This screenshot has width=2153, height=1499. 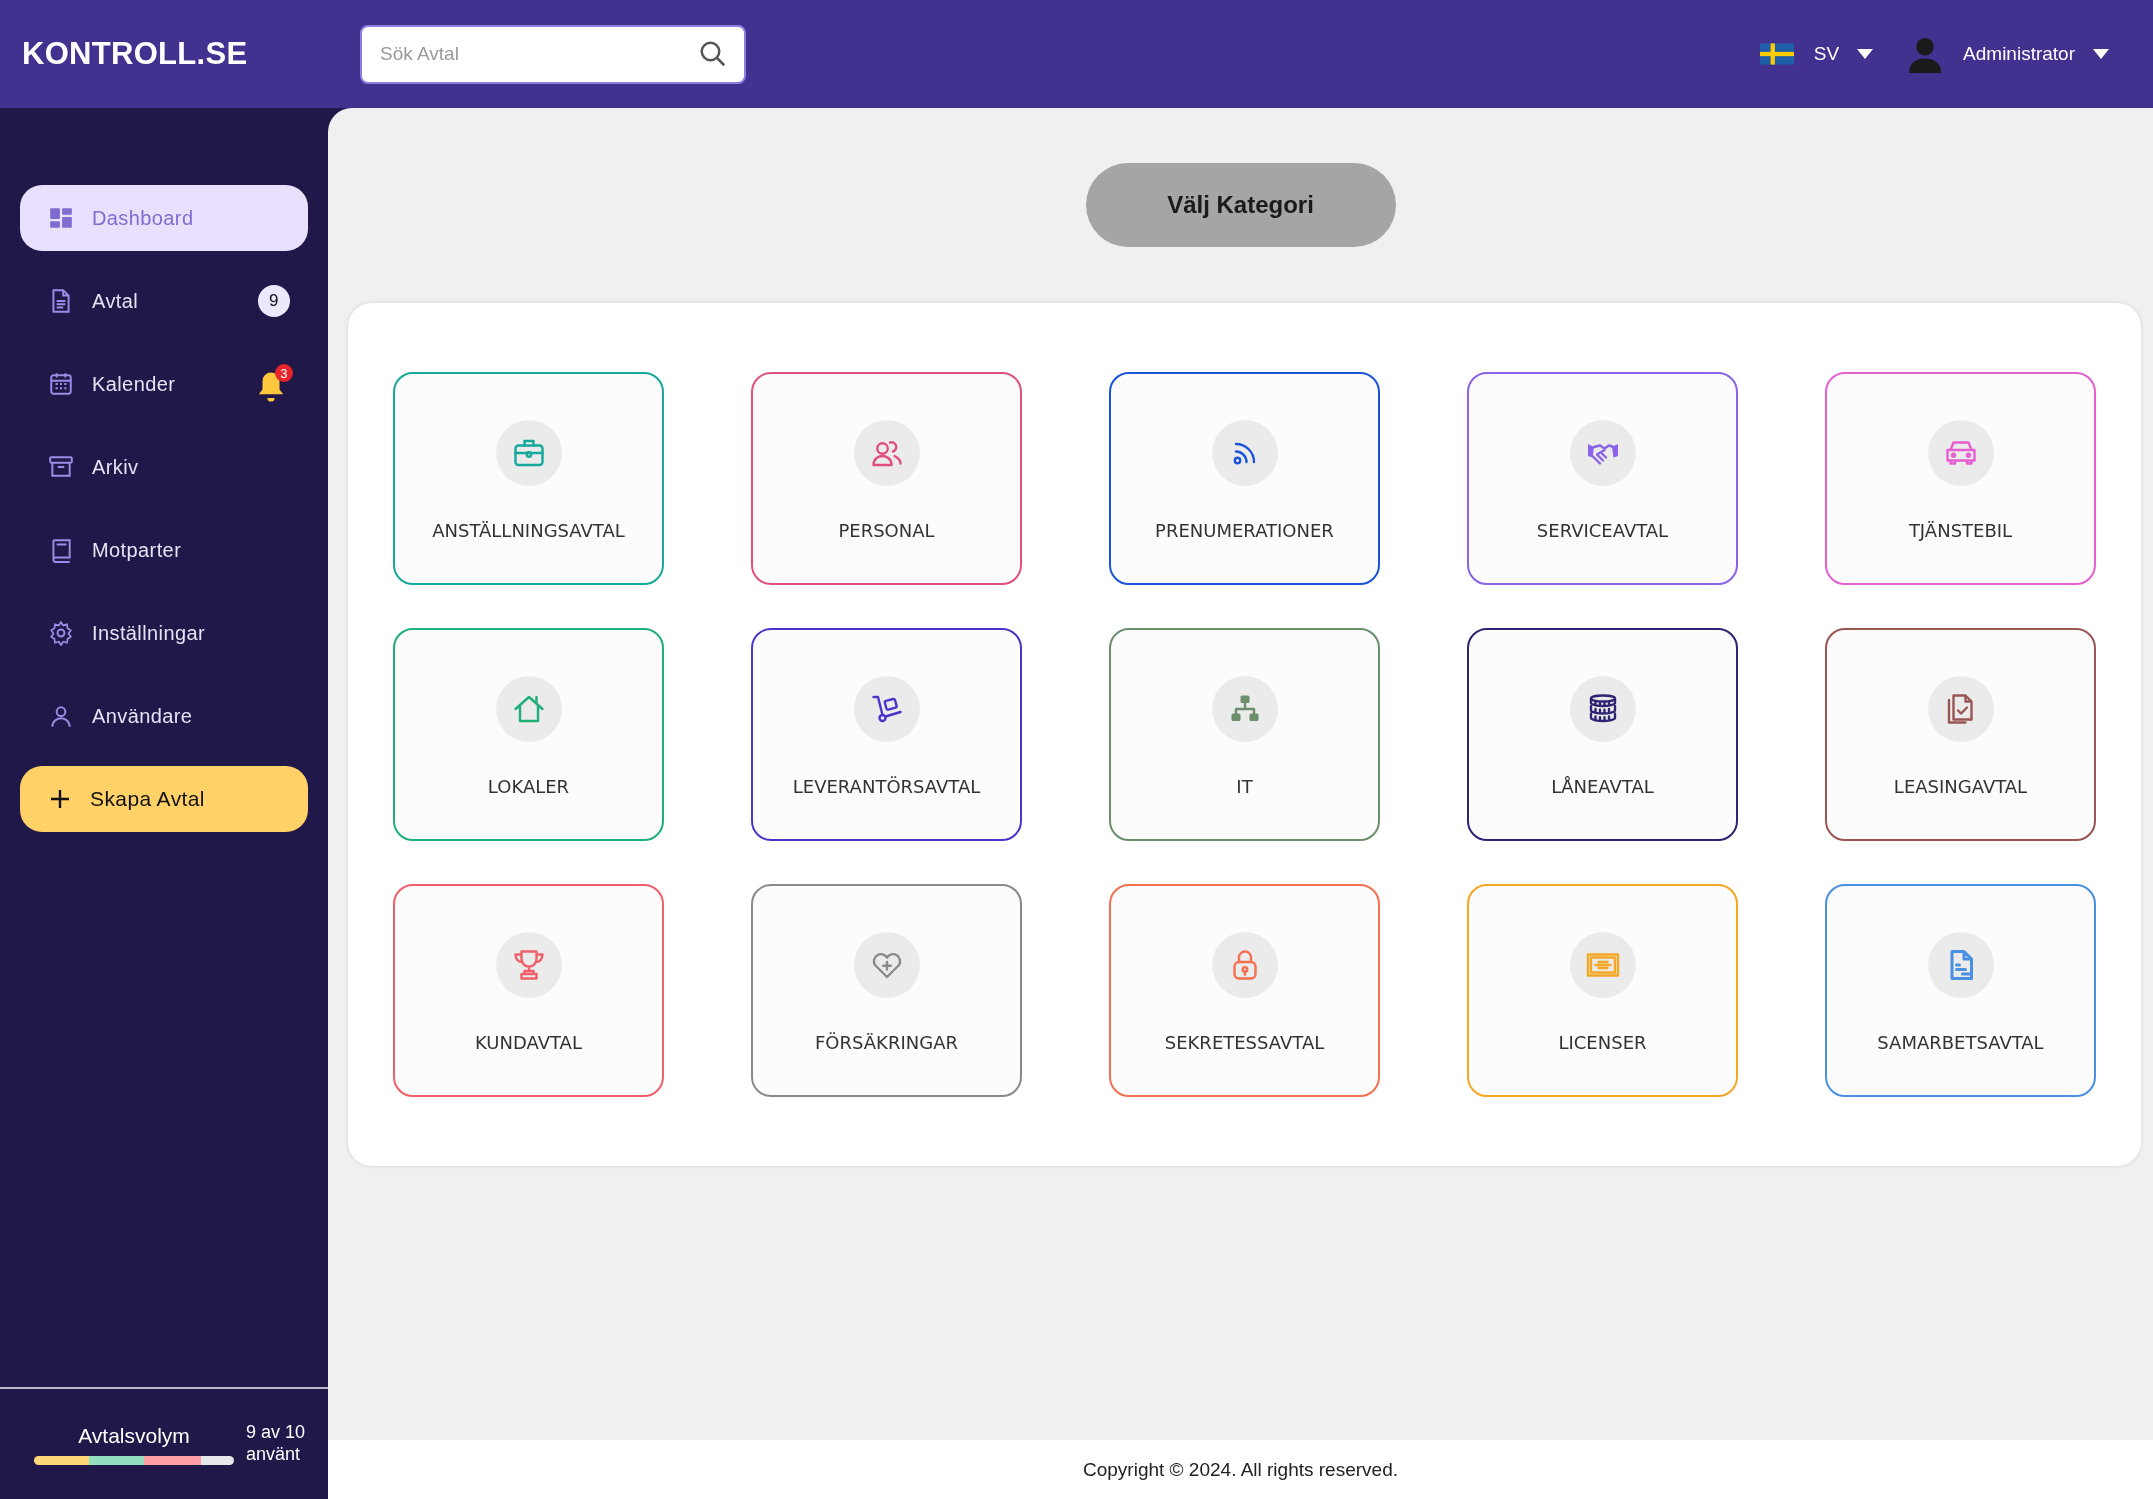 I want to click on copyright-text: Copyright © 2024. All rights reserved., so click(x=1240, y=1469).